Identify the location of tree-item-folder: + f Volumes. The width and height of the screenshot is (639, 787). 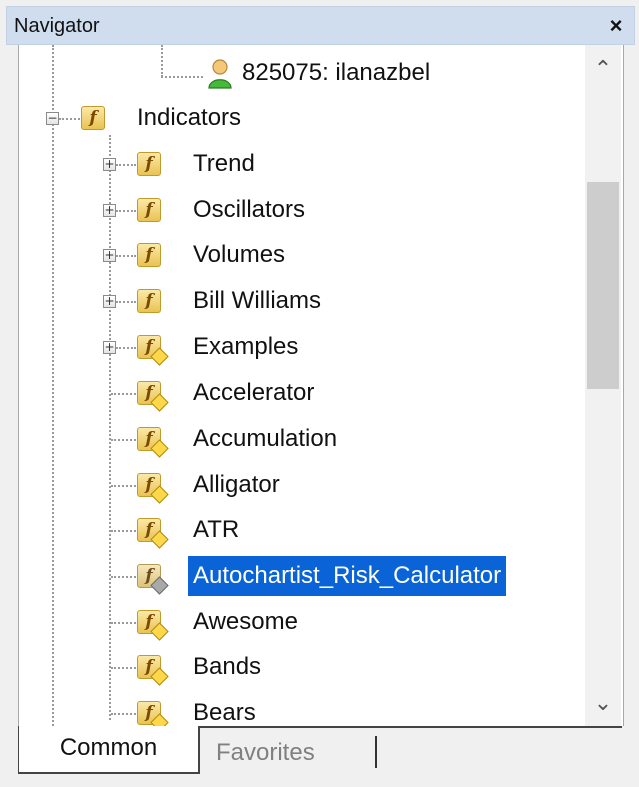
(302, 255).